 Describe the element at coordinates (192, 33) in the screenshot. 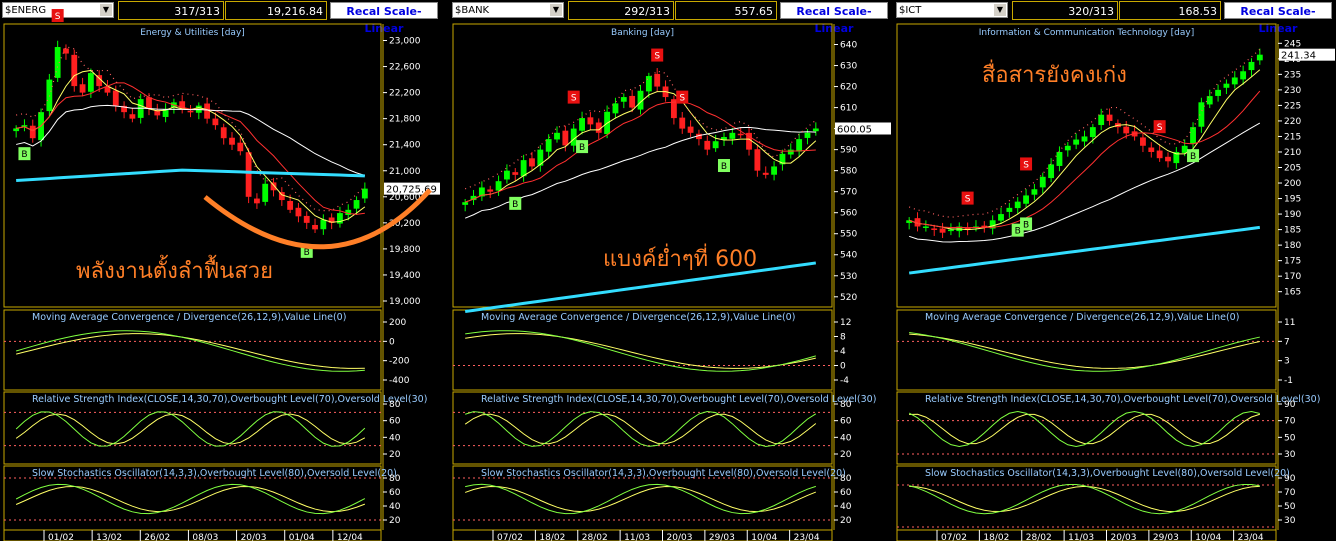

I see `chart-title: Energy & Utilities [day]` at that location.